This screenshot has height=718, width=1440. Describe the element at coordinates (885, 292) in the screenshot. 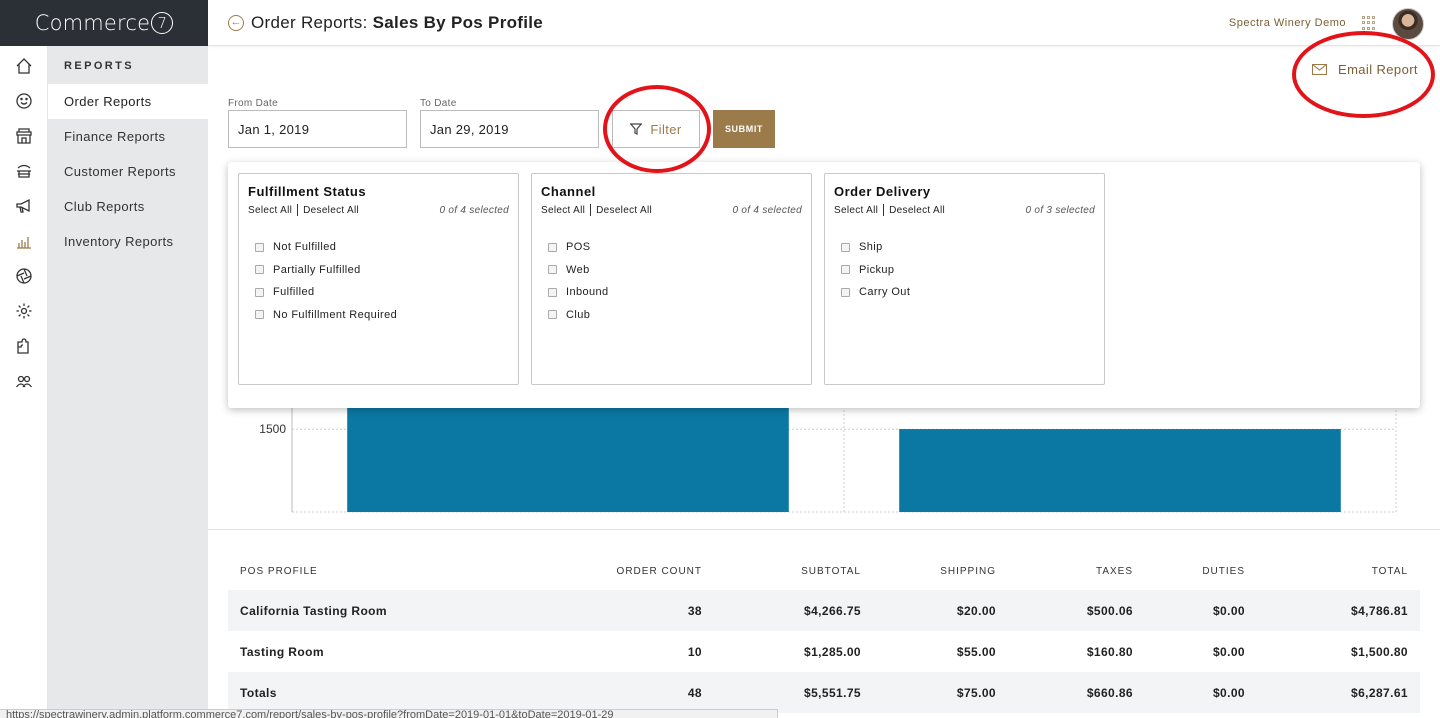

I see `option-label: Carry Out` at that location.